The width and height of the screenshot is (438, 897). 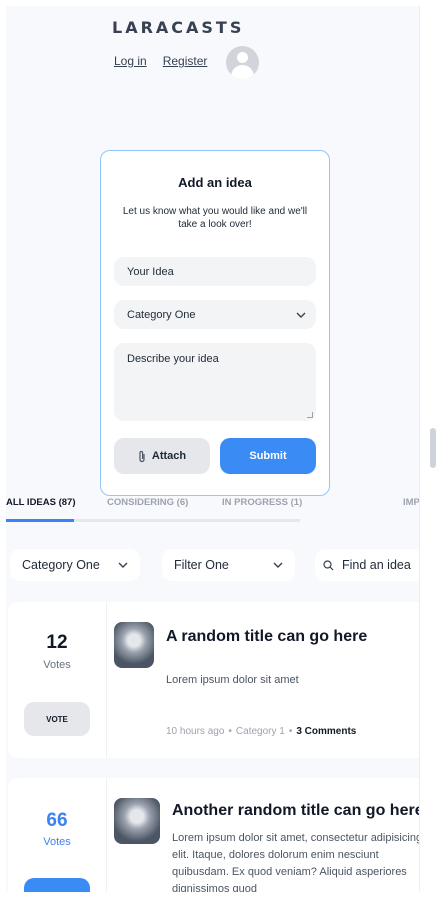 I want to click on user-avatar, so click(x=242, y=62).